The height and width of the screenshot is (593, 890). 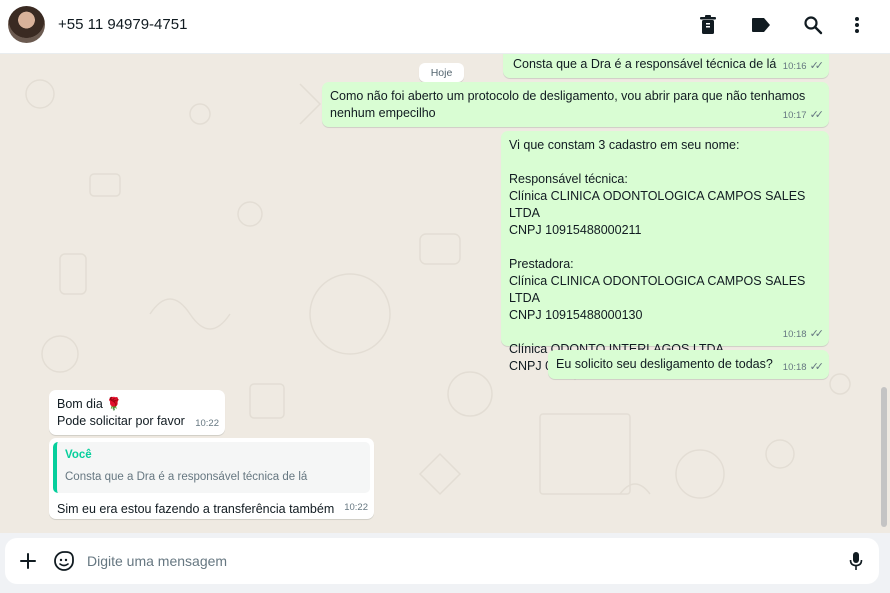 What do you see at coordinates (26, 24) in the screenshot?
I see `contact-avatar` at bounding box center [26, 24].